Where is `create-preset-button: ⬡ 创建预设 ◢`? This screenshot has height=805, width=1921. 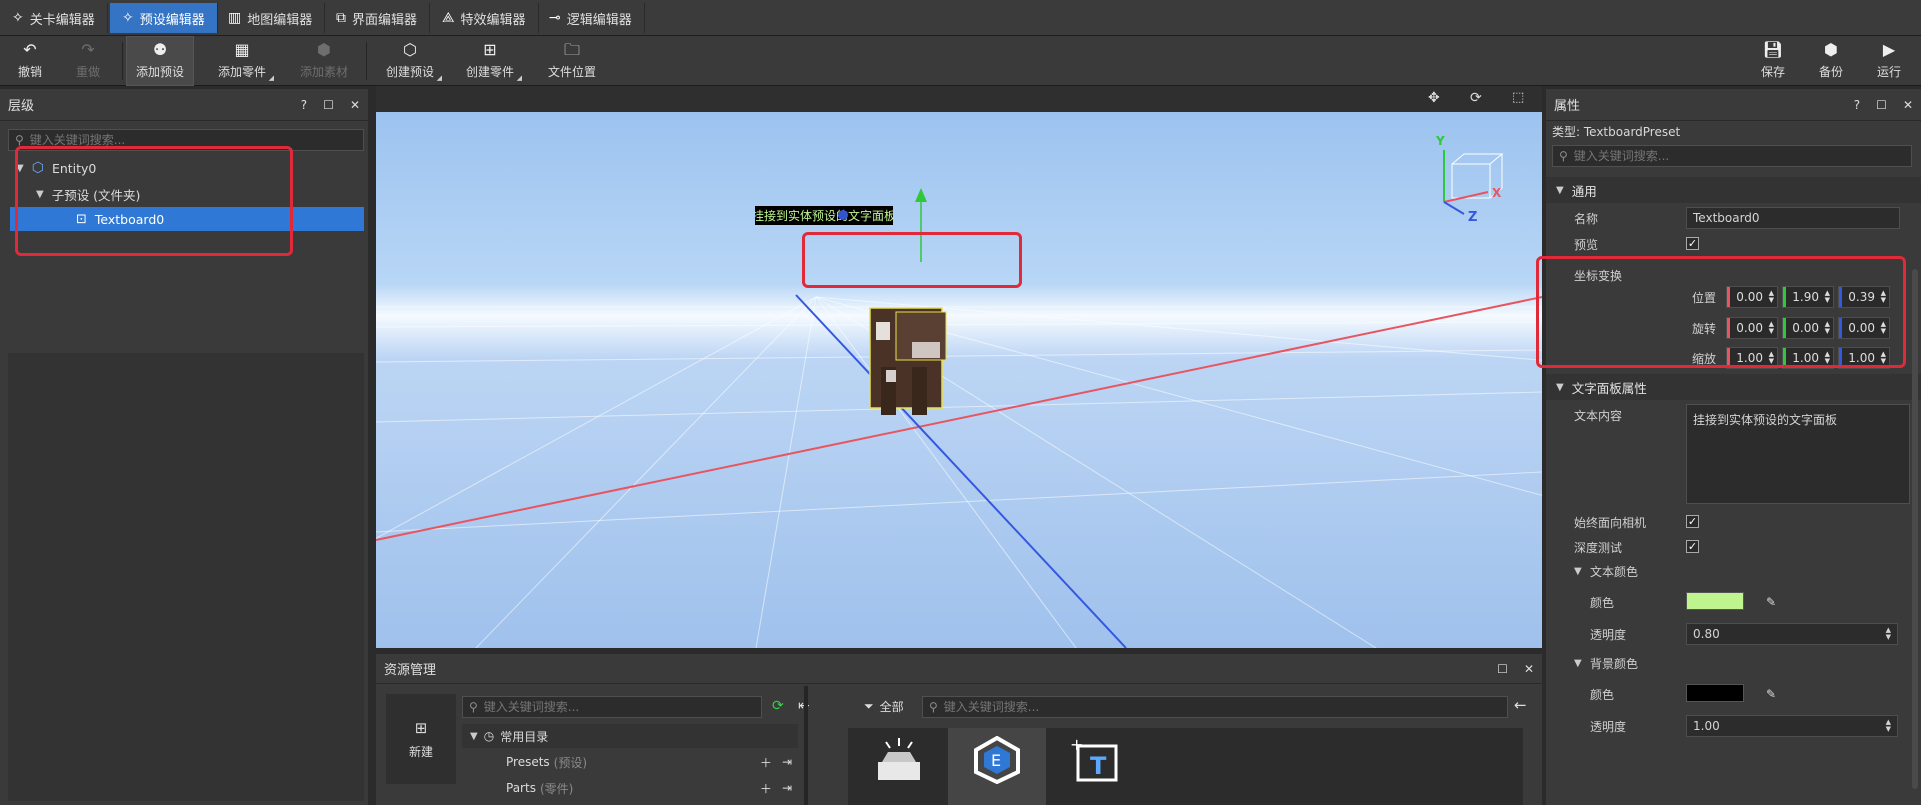 create-preset-button: ⬡ 创建预设 ◢ is located at coordinates (410, 61).